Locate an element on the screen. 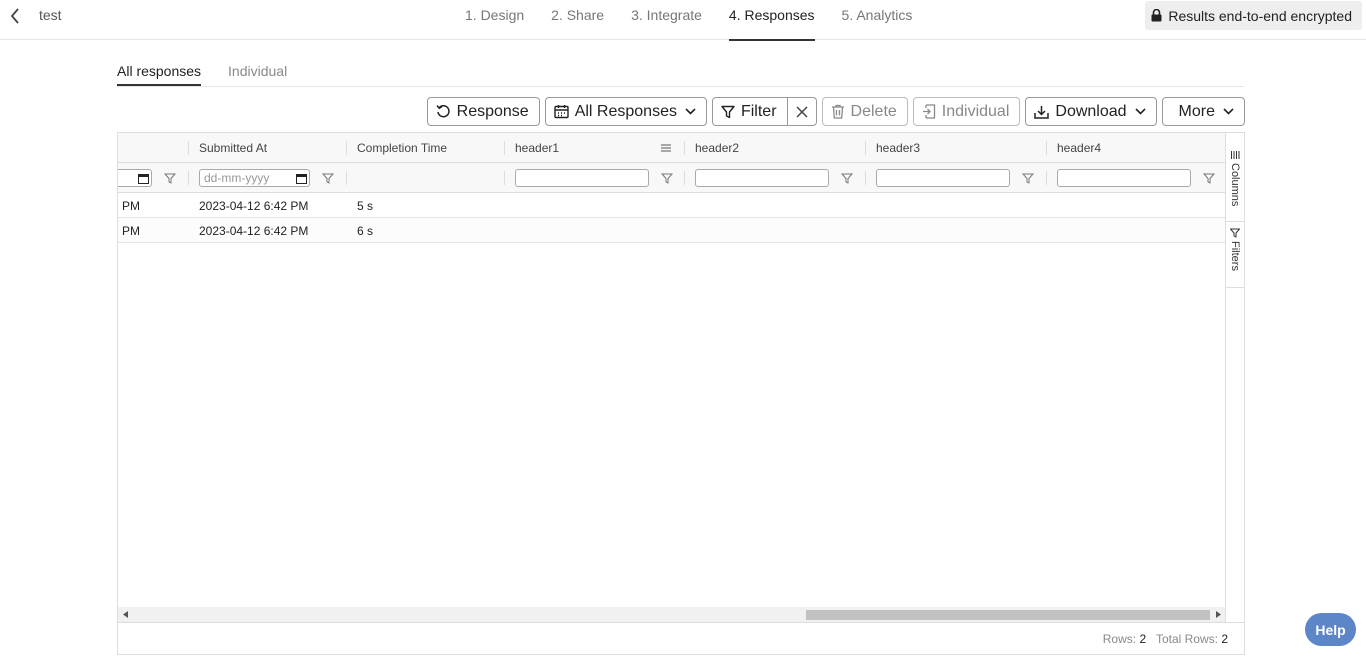  sign-in-icon is located at coordinates (928, 111).